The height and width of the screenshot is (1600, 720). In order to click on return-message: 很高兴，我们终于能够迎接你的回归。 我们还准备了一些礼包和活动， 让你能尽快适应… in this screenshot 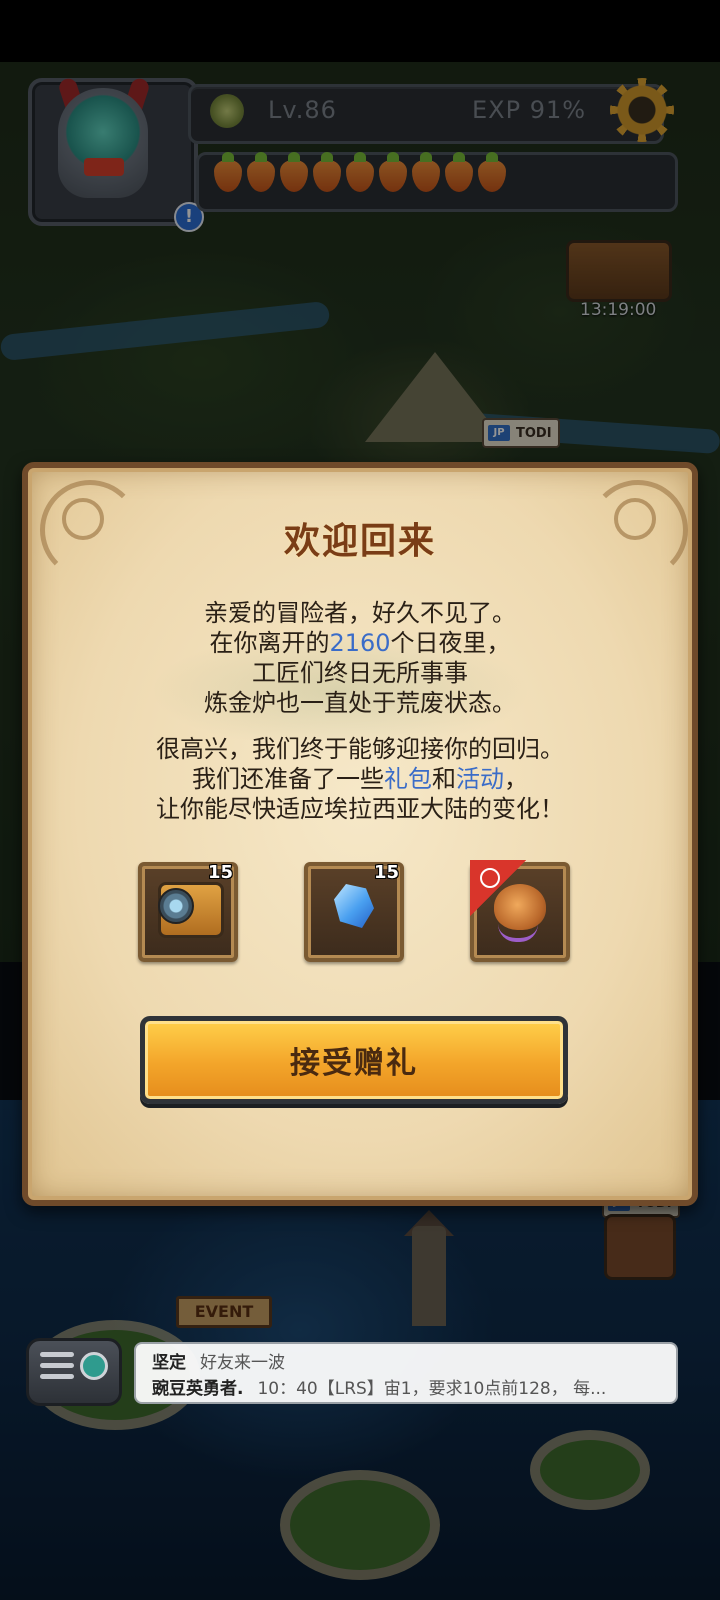, I will do `click(360, 779)`.